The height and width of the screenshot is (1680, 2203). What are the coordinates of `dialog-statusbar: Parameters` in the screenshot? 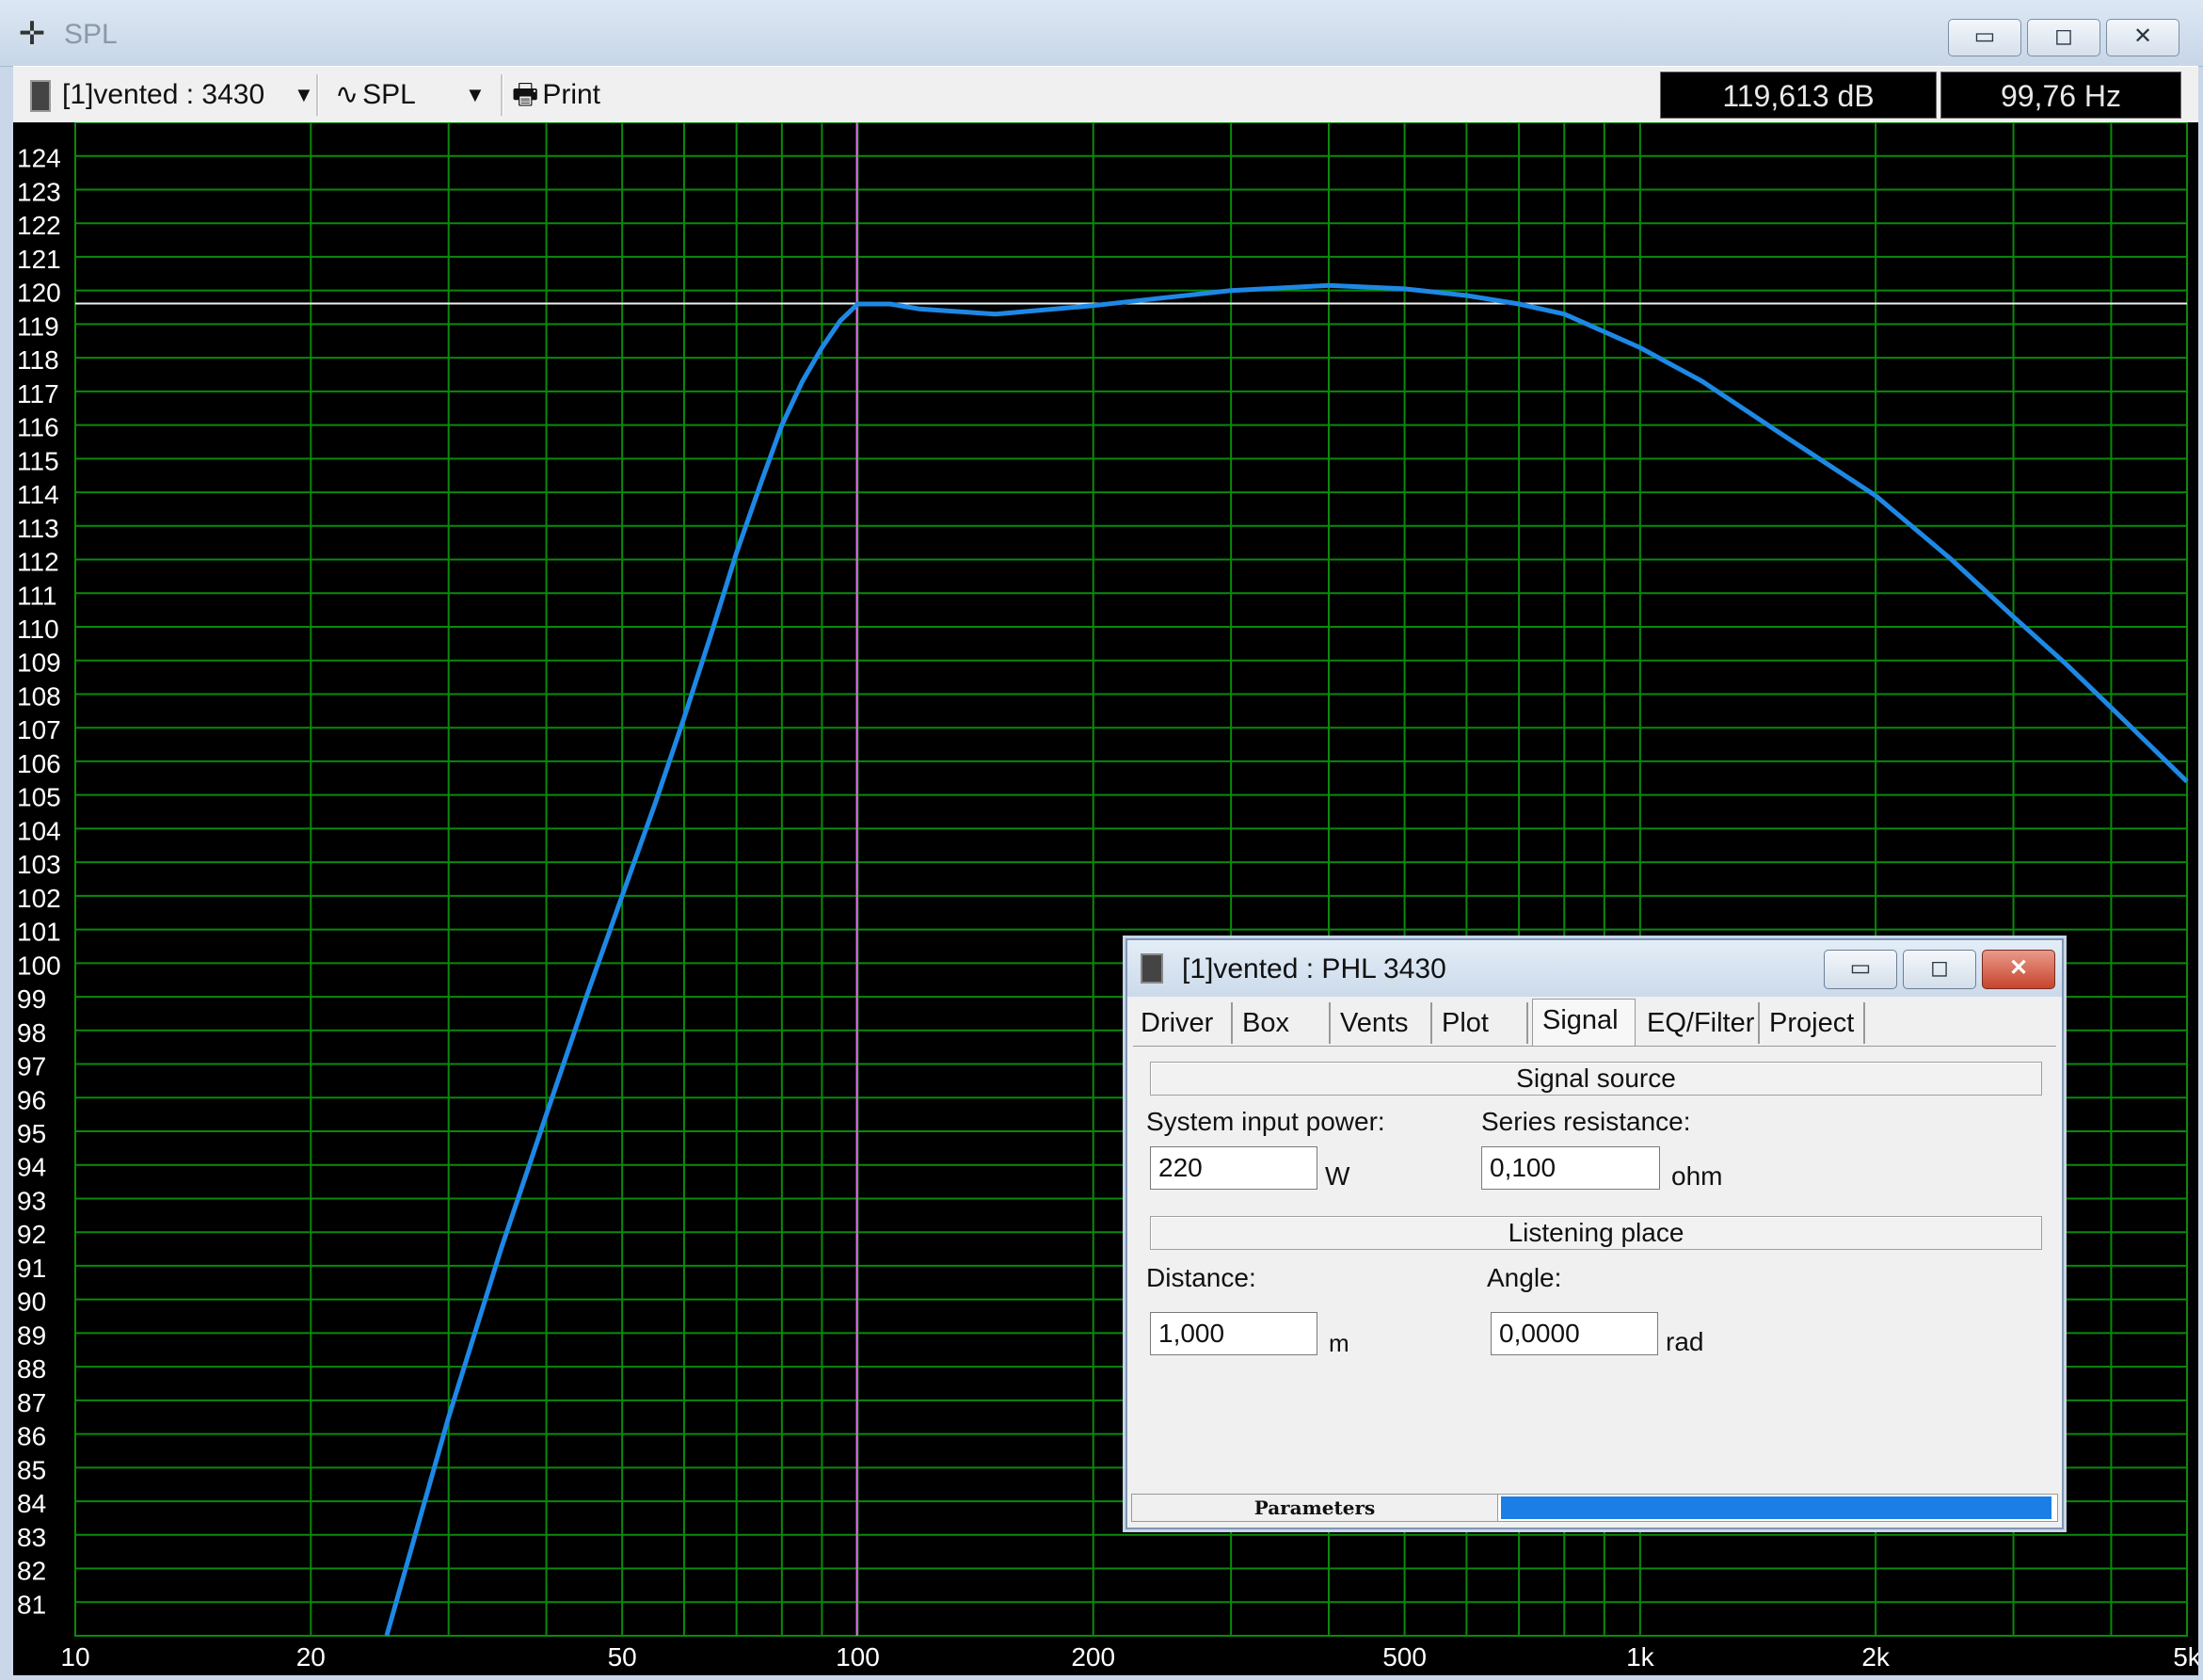 It's located at (1594, 1508).